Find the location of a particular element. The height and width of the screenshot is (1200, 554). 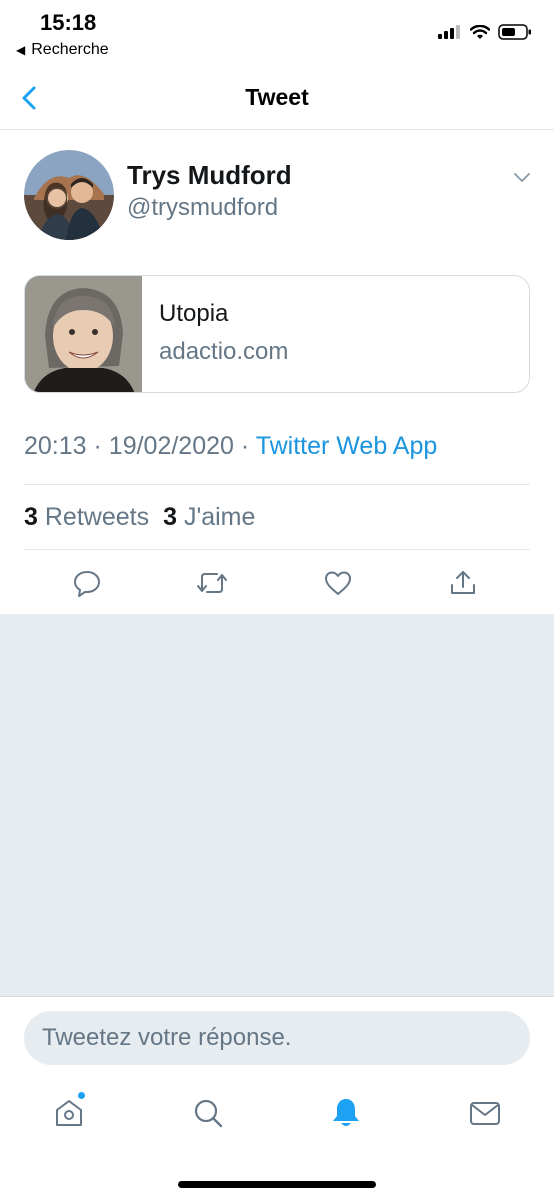

messages-icon is located at coordinates (485, 1113).